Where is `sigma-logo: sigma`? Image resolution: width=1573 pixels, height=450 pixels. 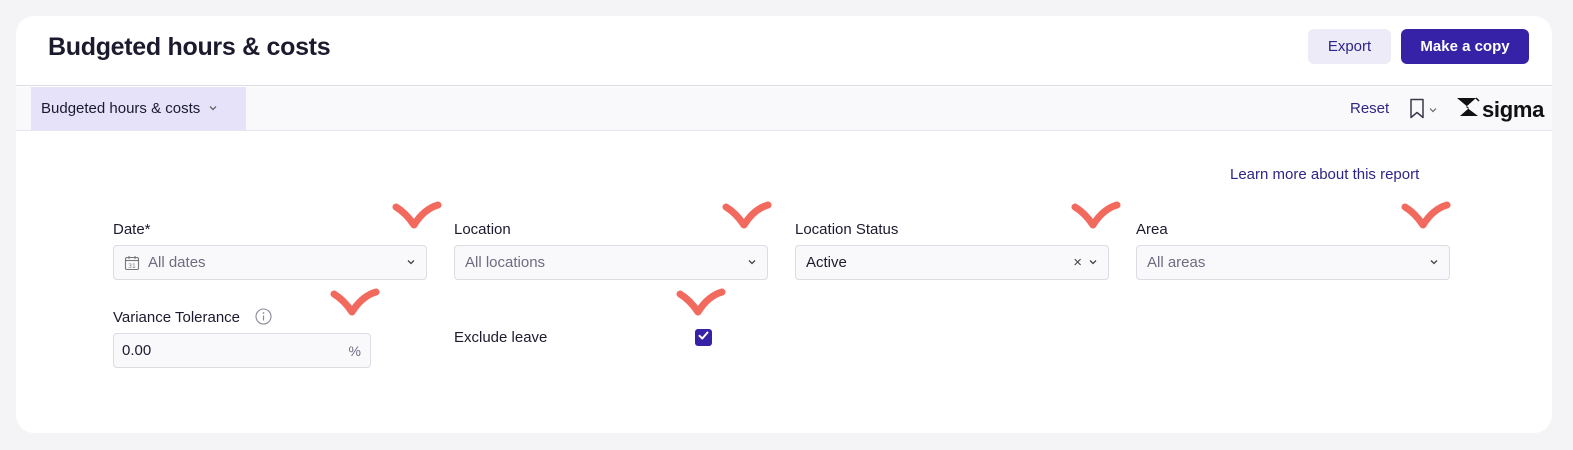
sigma-logo: sigma is located at coordinates (1500, 109).